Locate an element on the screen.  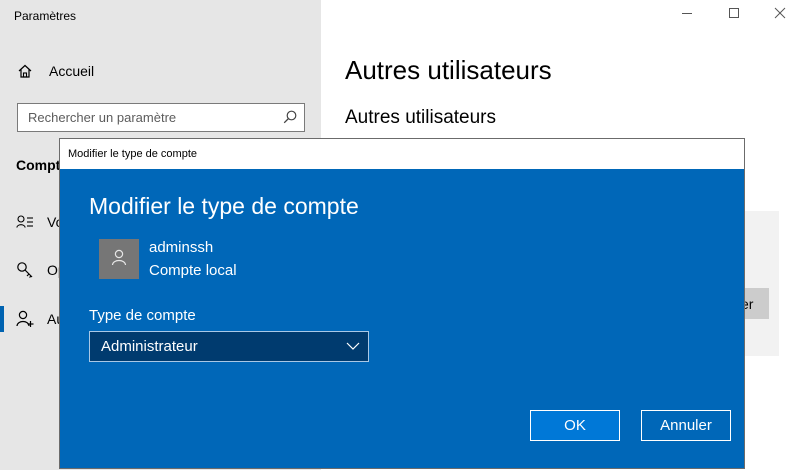
avatar is located at coordinates (119, 259).